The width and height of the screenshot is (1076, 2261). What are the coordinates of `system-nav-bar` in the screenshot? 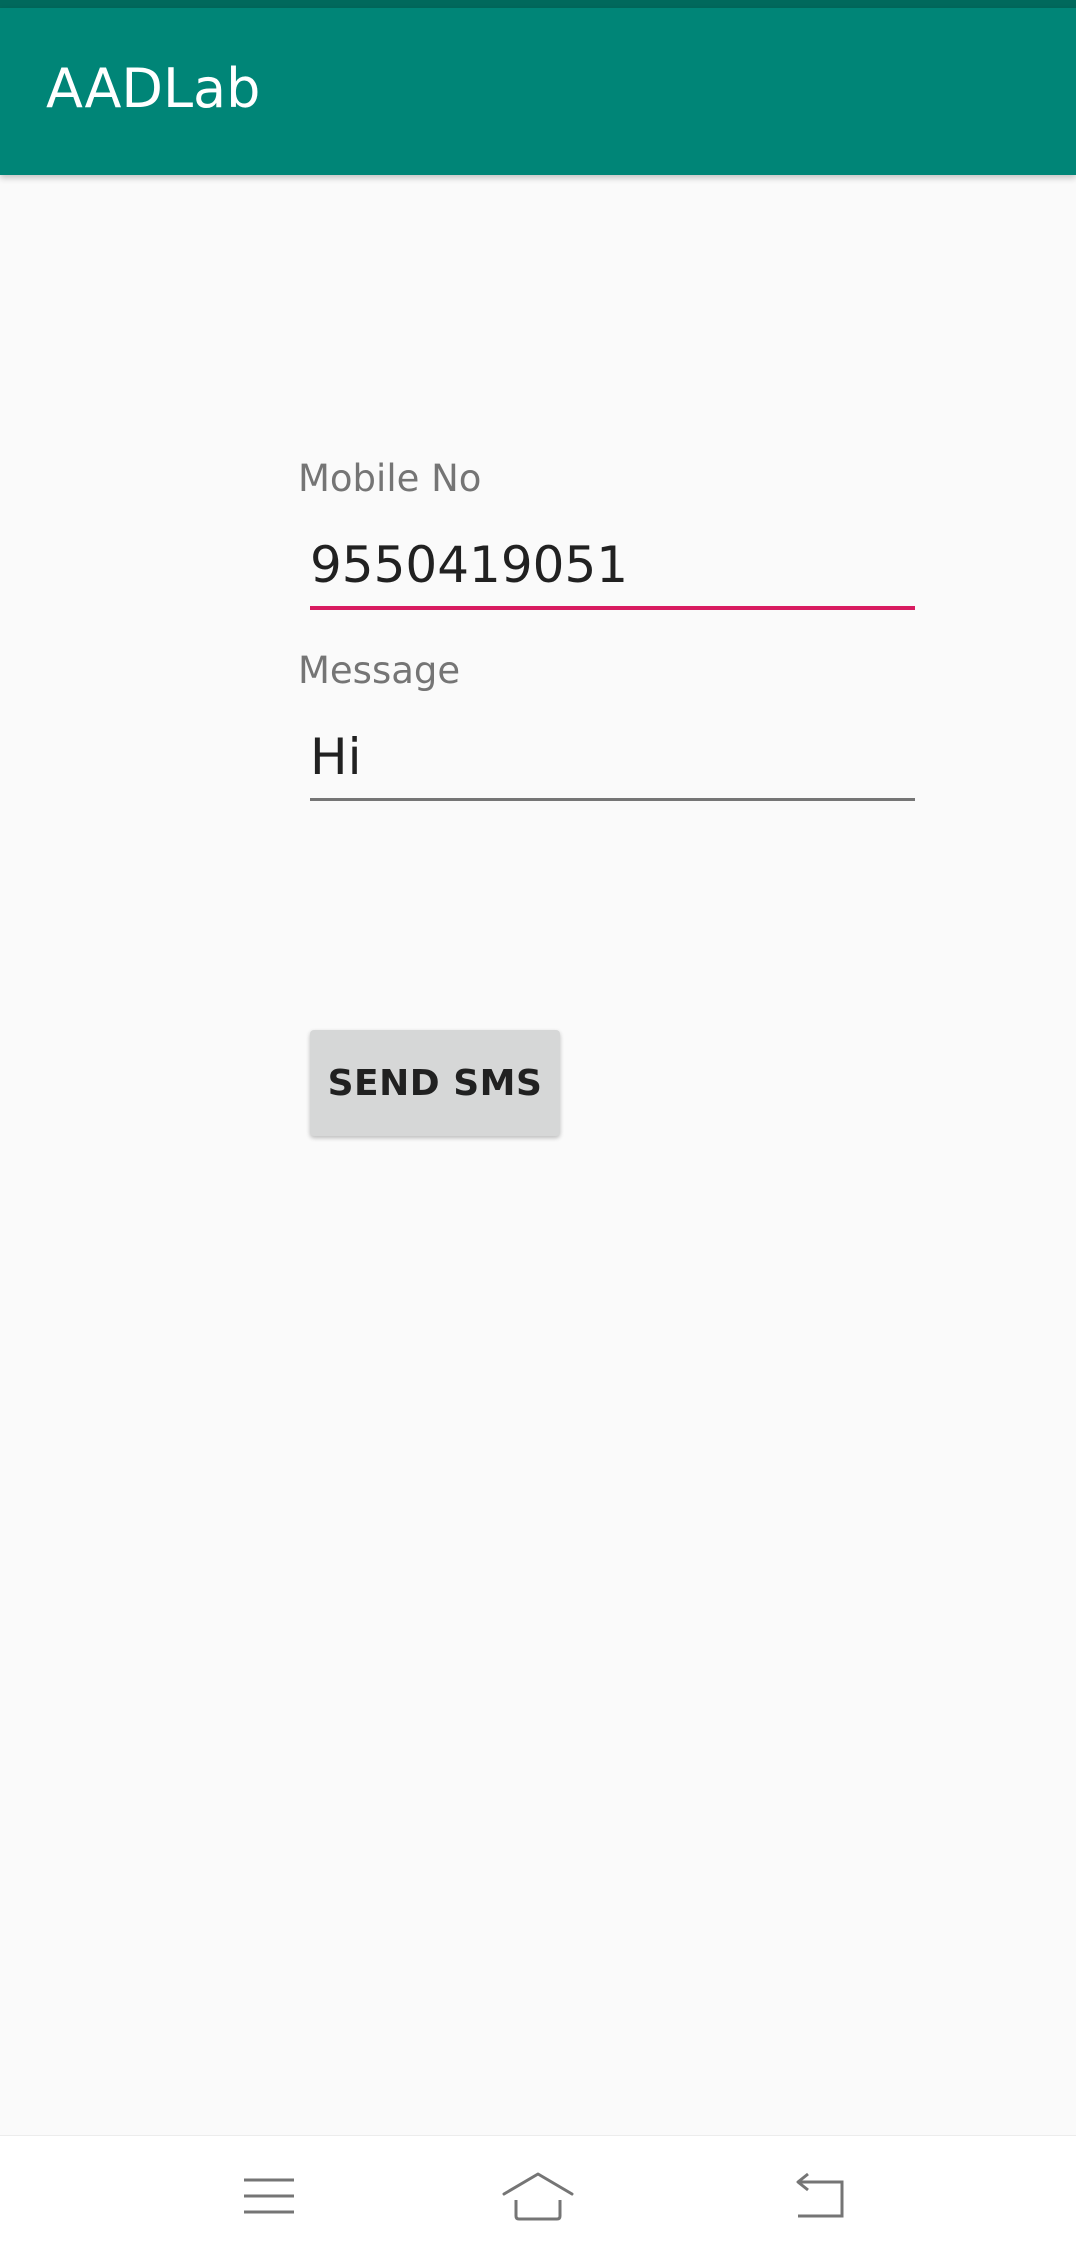 It's located at (538, 2198).